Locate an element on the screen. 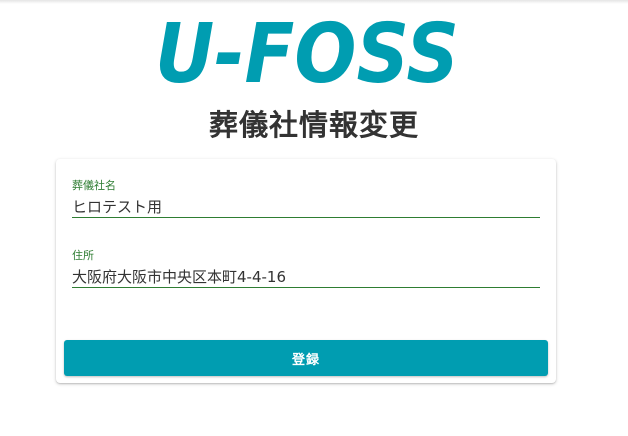 This screenshot has width=628, height=436. u-foss-logo: U-FOSS is located at coordinates (307, 50).